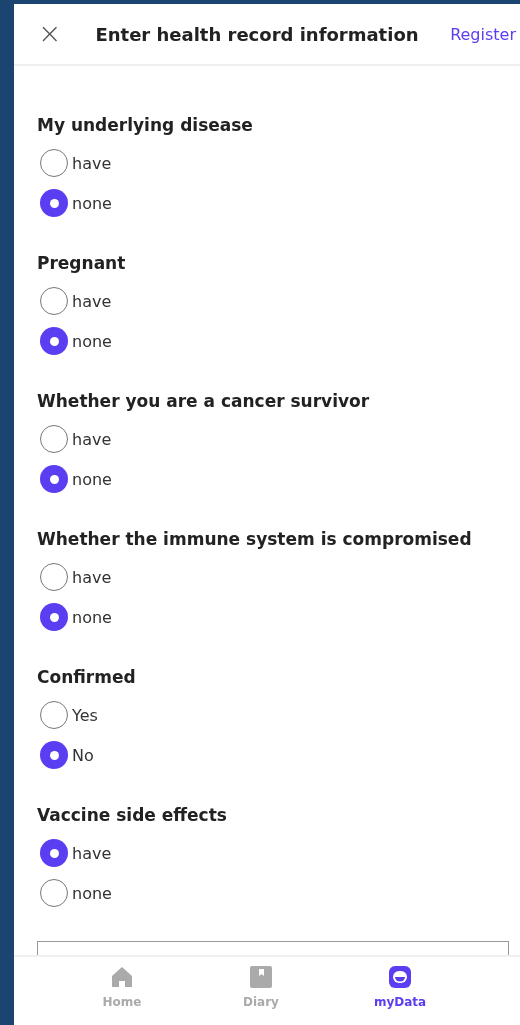  Describe the element at coordinates (86, 677) in the screenshot. I see `question-title: Confirmed` at that location.